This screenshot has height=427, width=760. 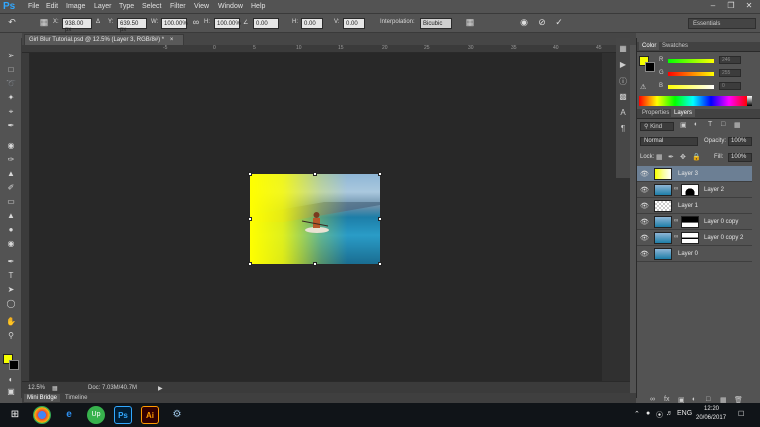 I want to click on adjust-panel-icon: ▩, so click(x=623, y=97).